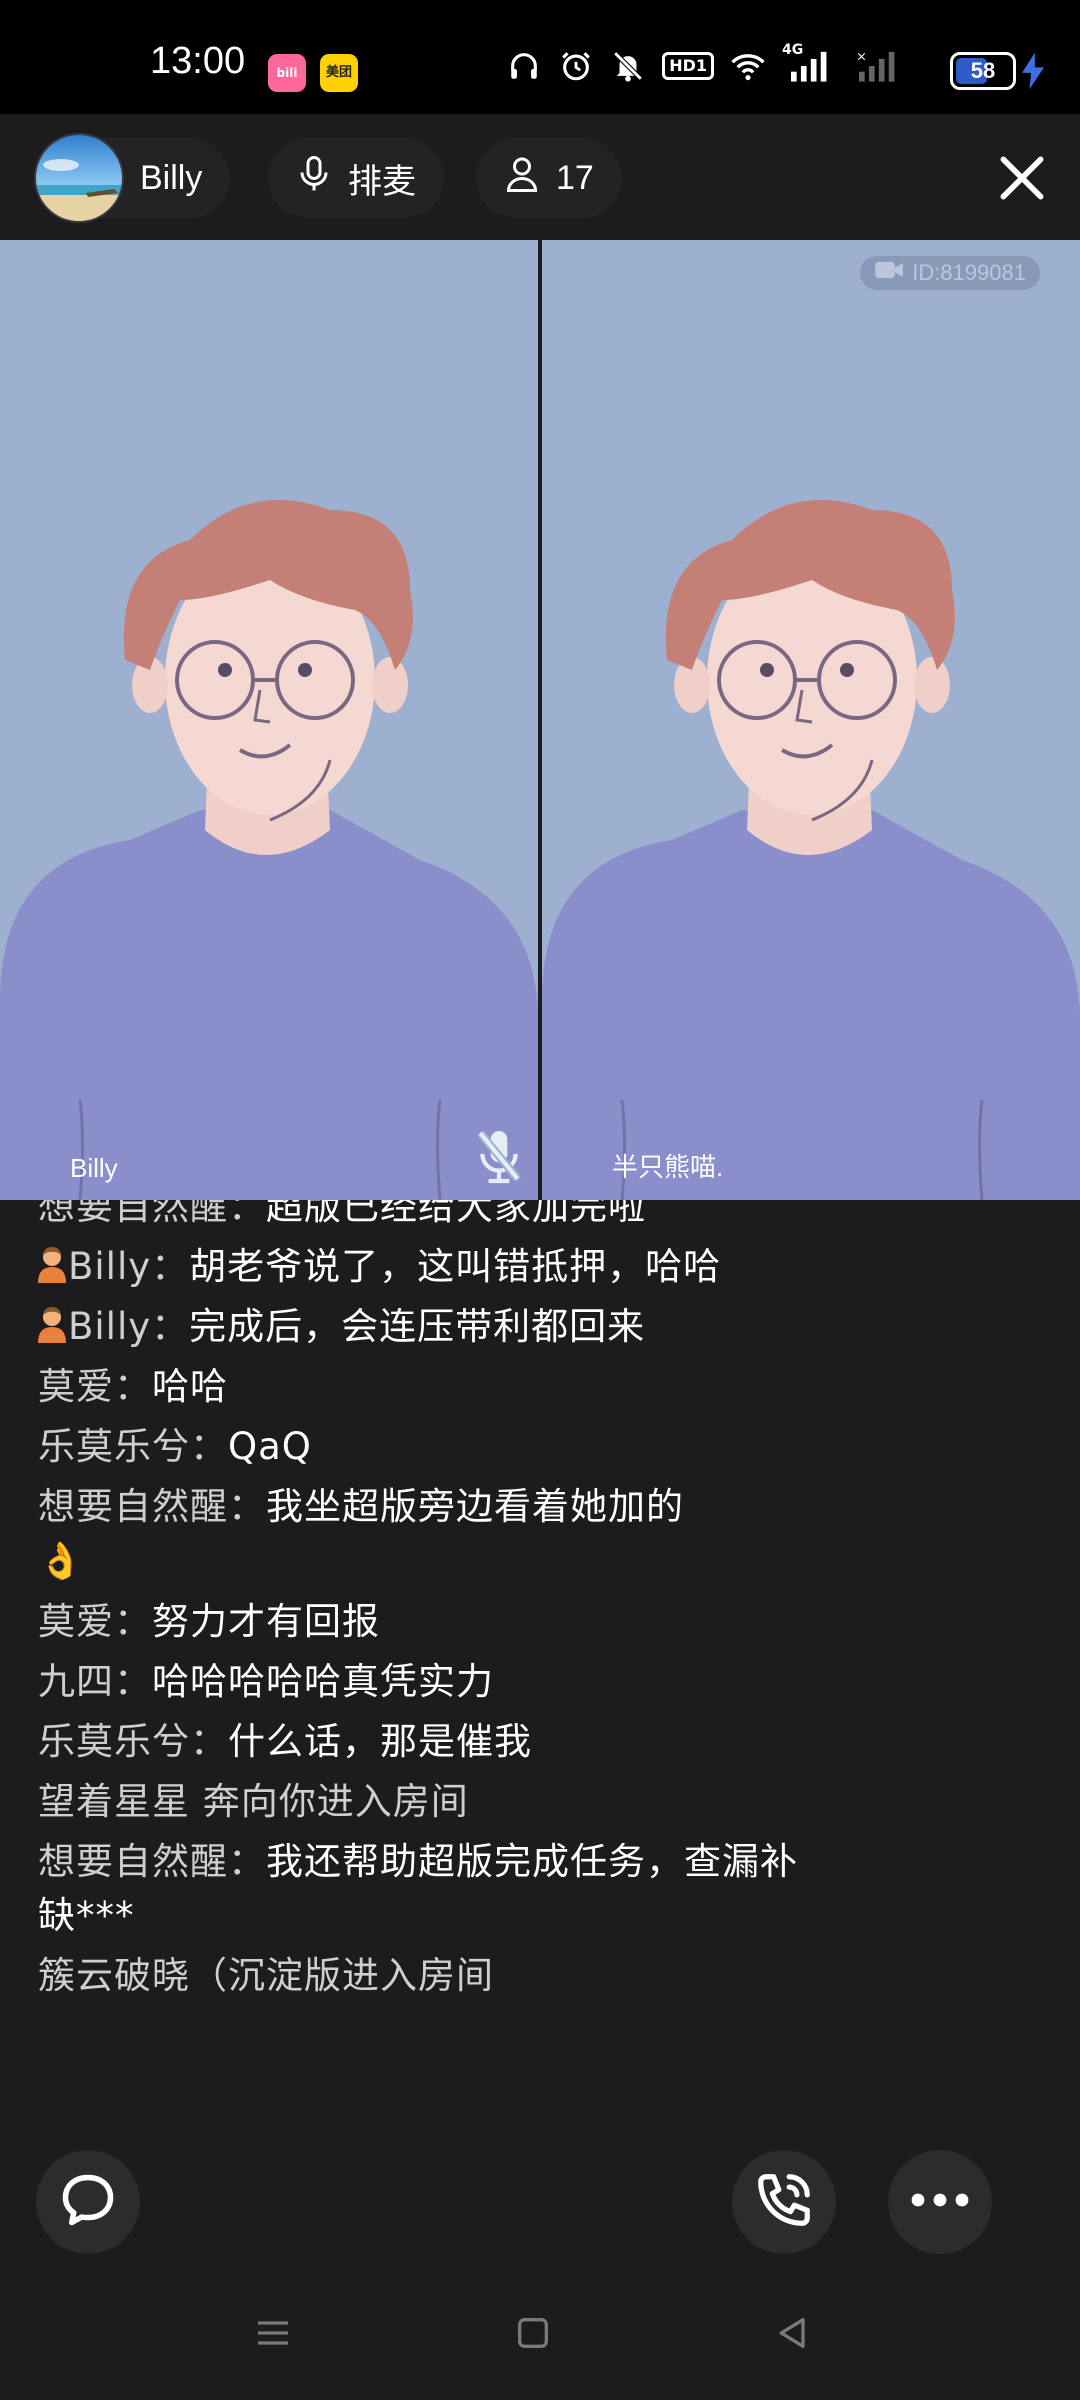 This screenshot has height=2400, width=1080. What do you see at coordinates (198, 61) in the screenshot?
I see `status-time: 13:00` at bounding box center [198, 61].